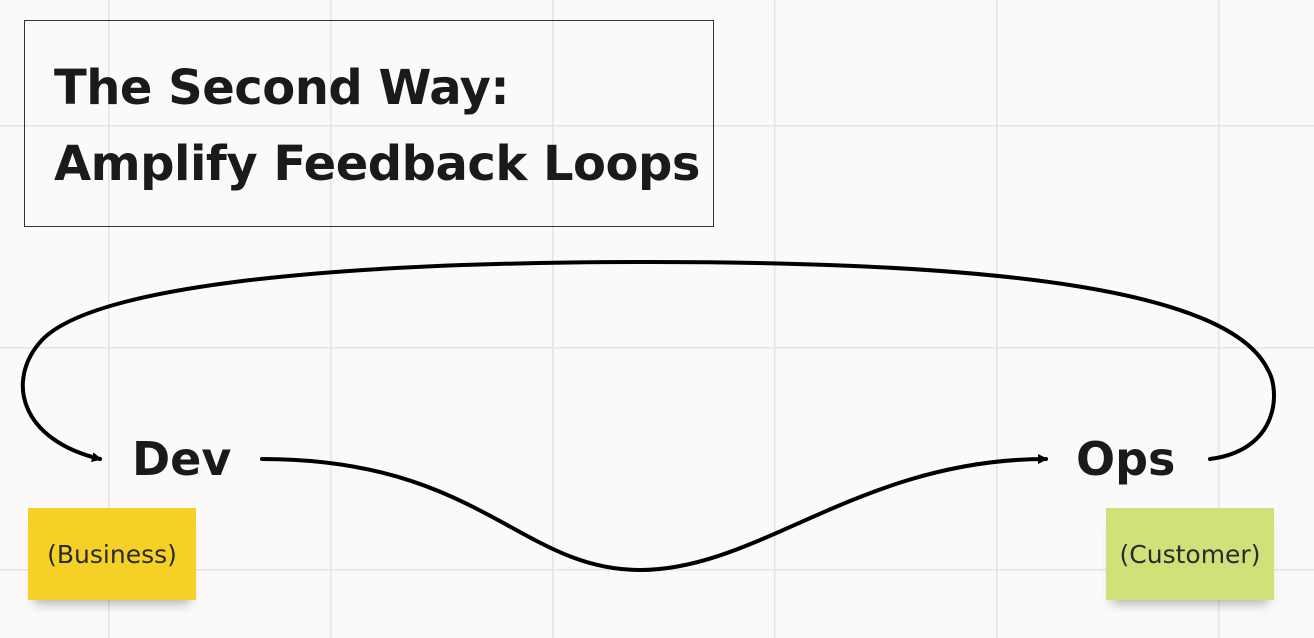  Describe the element at coordinates (654, 513) in the screenshot. I see `dev-to-ops-arrow` at that location.